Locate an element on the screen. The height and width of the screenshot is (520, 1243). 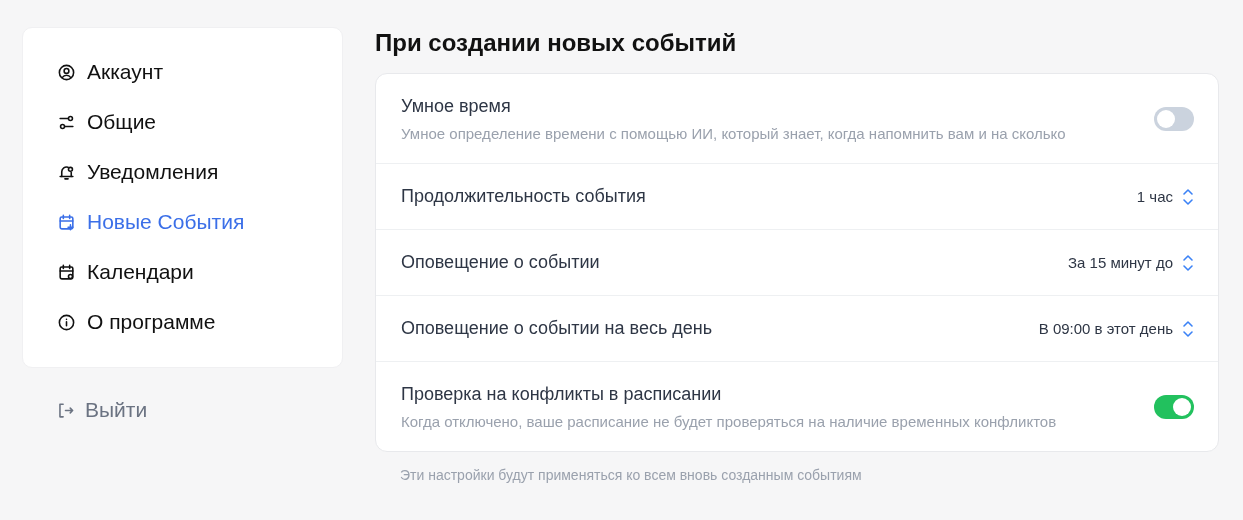
select-dropdown: В 09:00 в этот день is located at coordinates (1116, 328).